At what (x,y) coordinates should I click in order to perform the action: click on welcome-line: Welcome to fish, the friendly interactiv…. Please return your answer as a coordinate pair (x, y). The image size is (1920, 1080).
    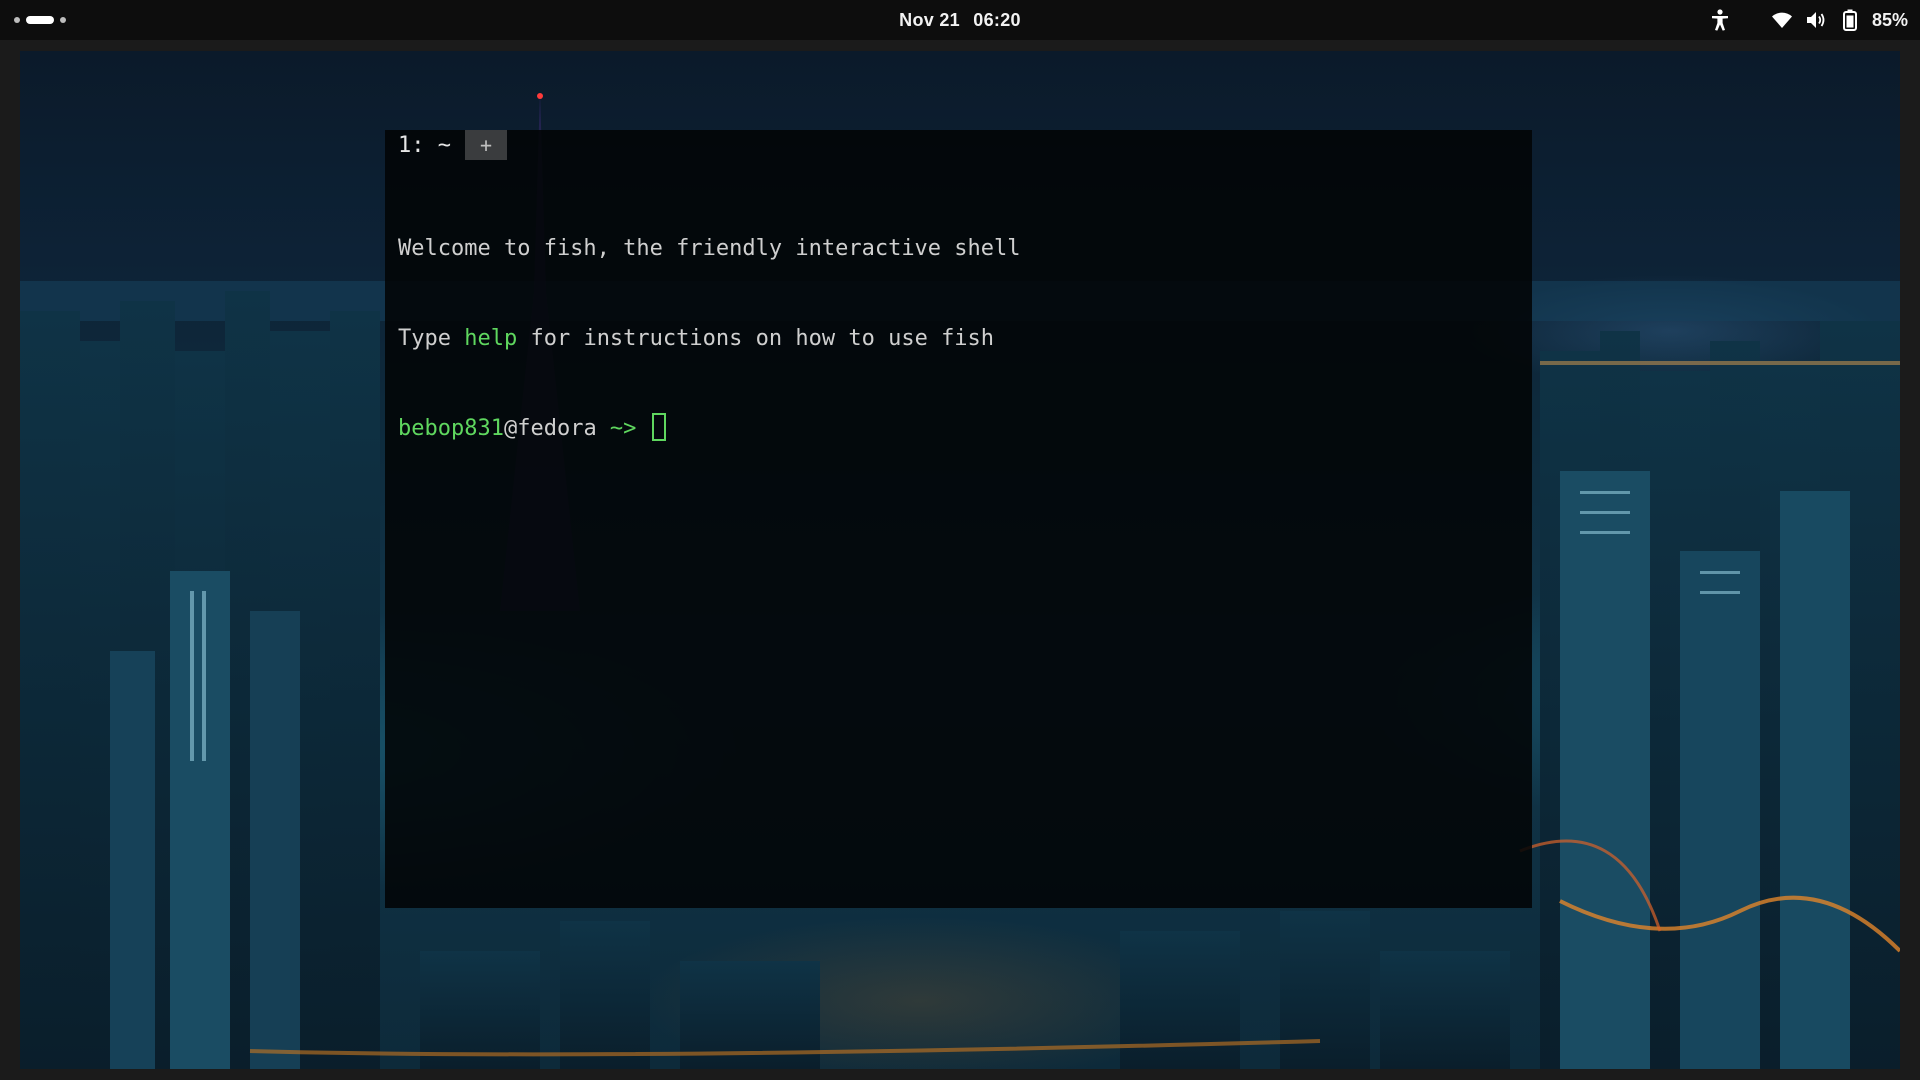
    Looking at the image, I should click on (709, 248).